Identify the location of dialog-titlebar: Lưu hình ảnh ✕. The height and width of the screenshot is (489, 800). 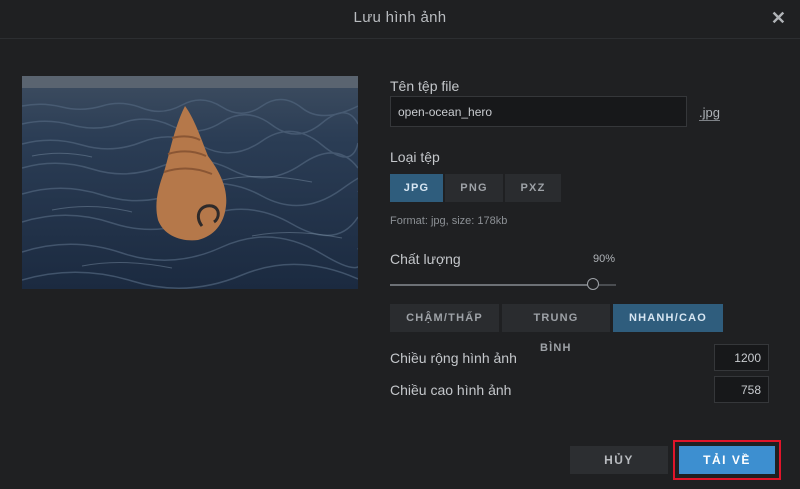
(400, 19).